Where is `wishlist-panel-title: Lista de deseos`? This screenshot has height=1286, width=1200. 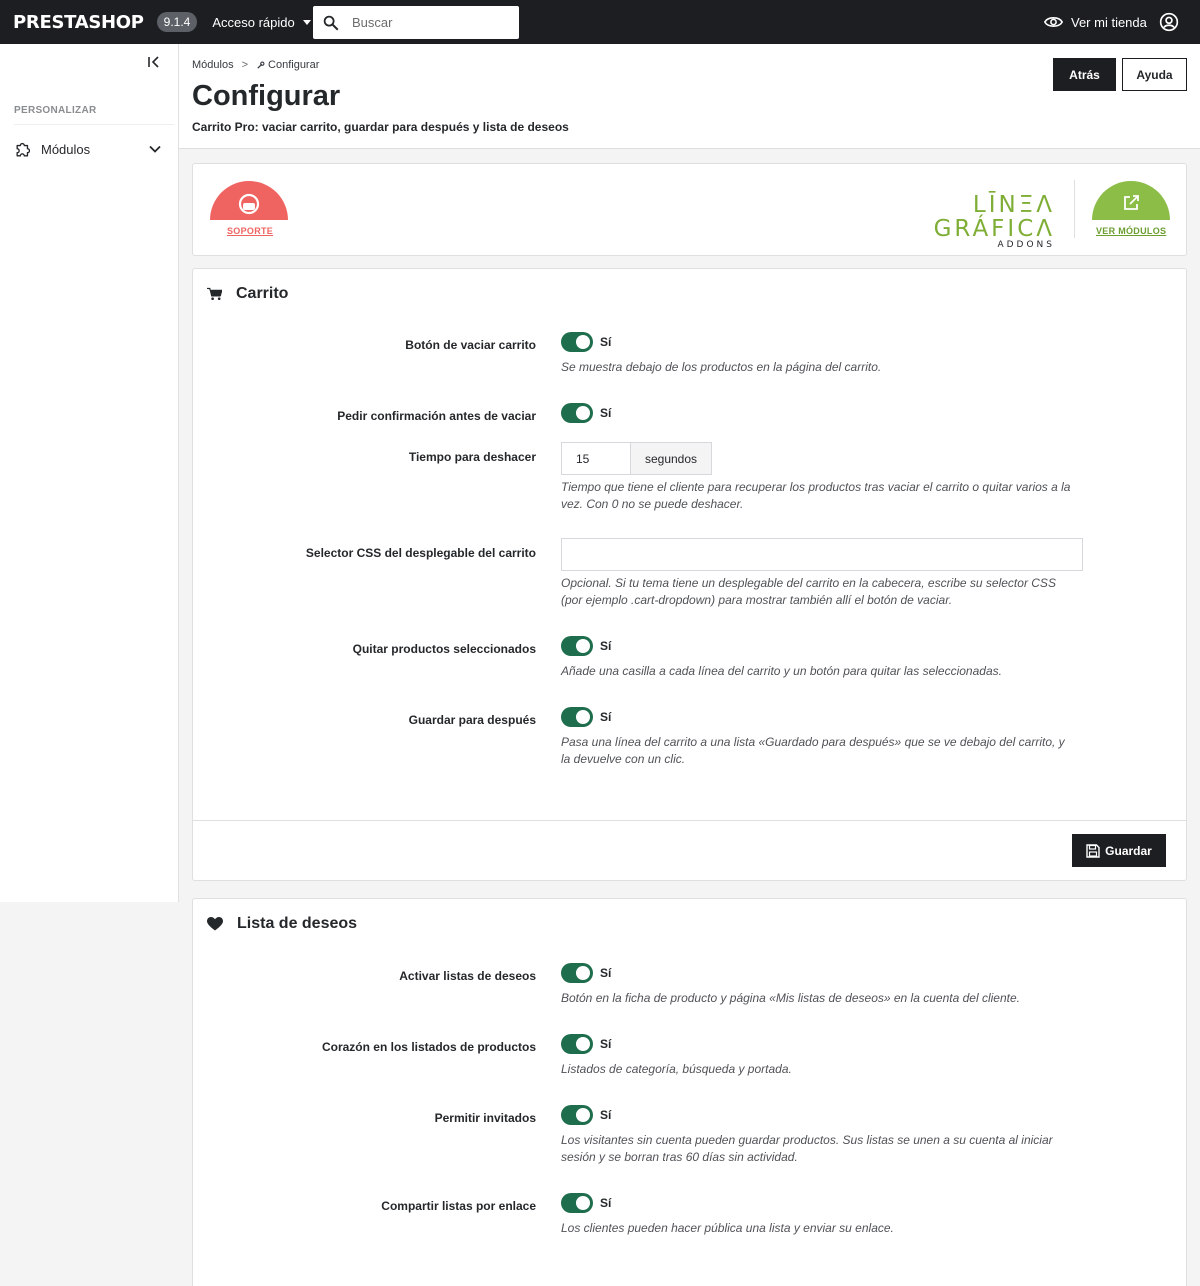
wishlist-panel-title: Lista de deseos is located at coordinates (282, 924).